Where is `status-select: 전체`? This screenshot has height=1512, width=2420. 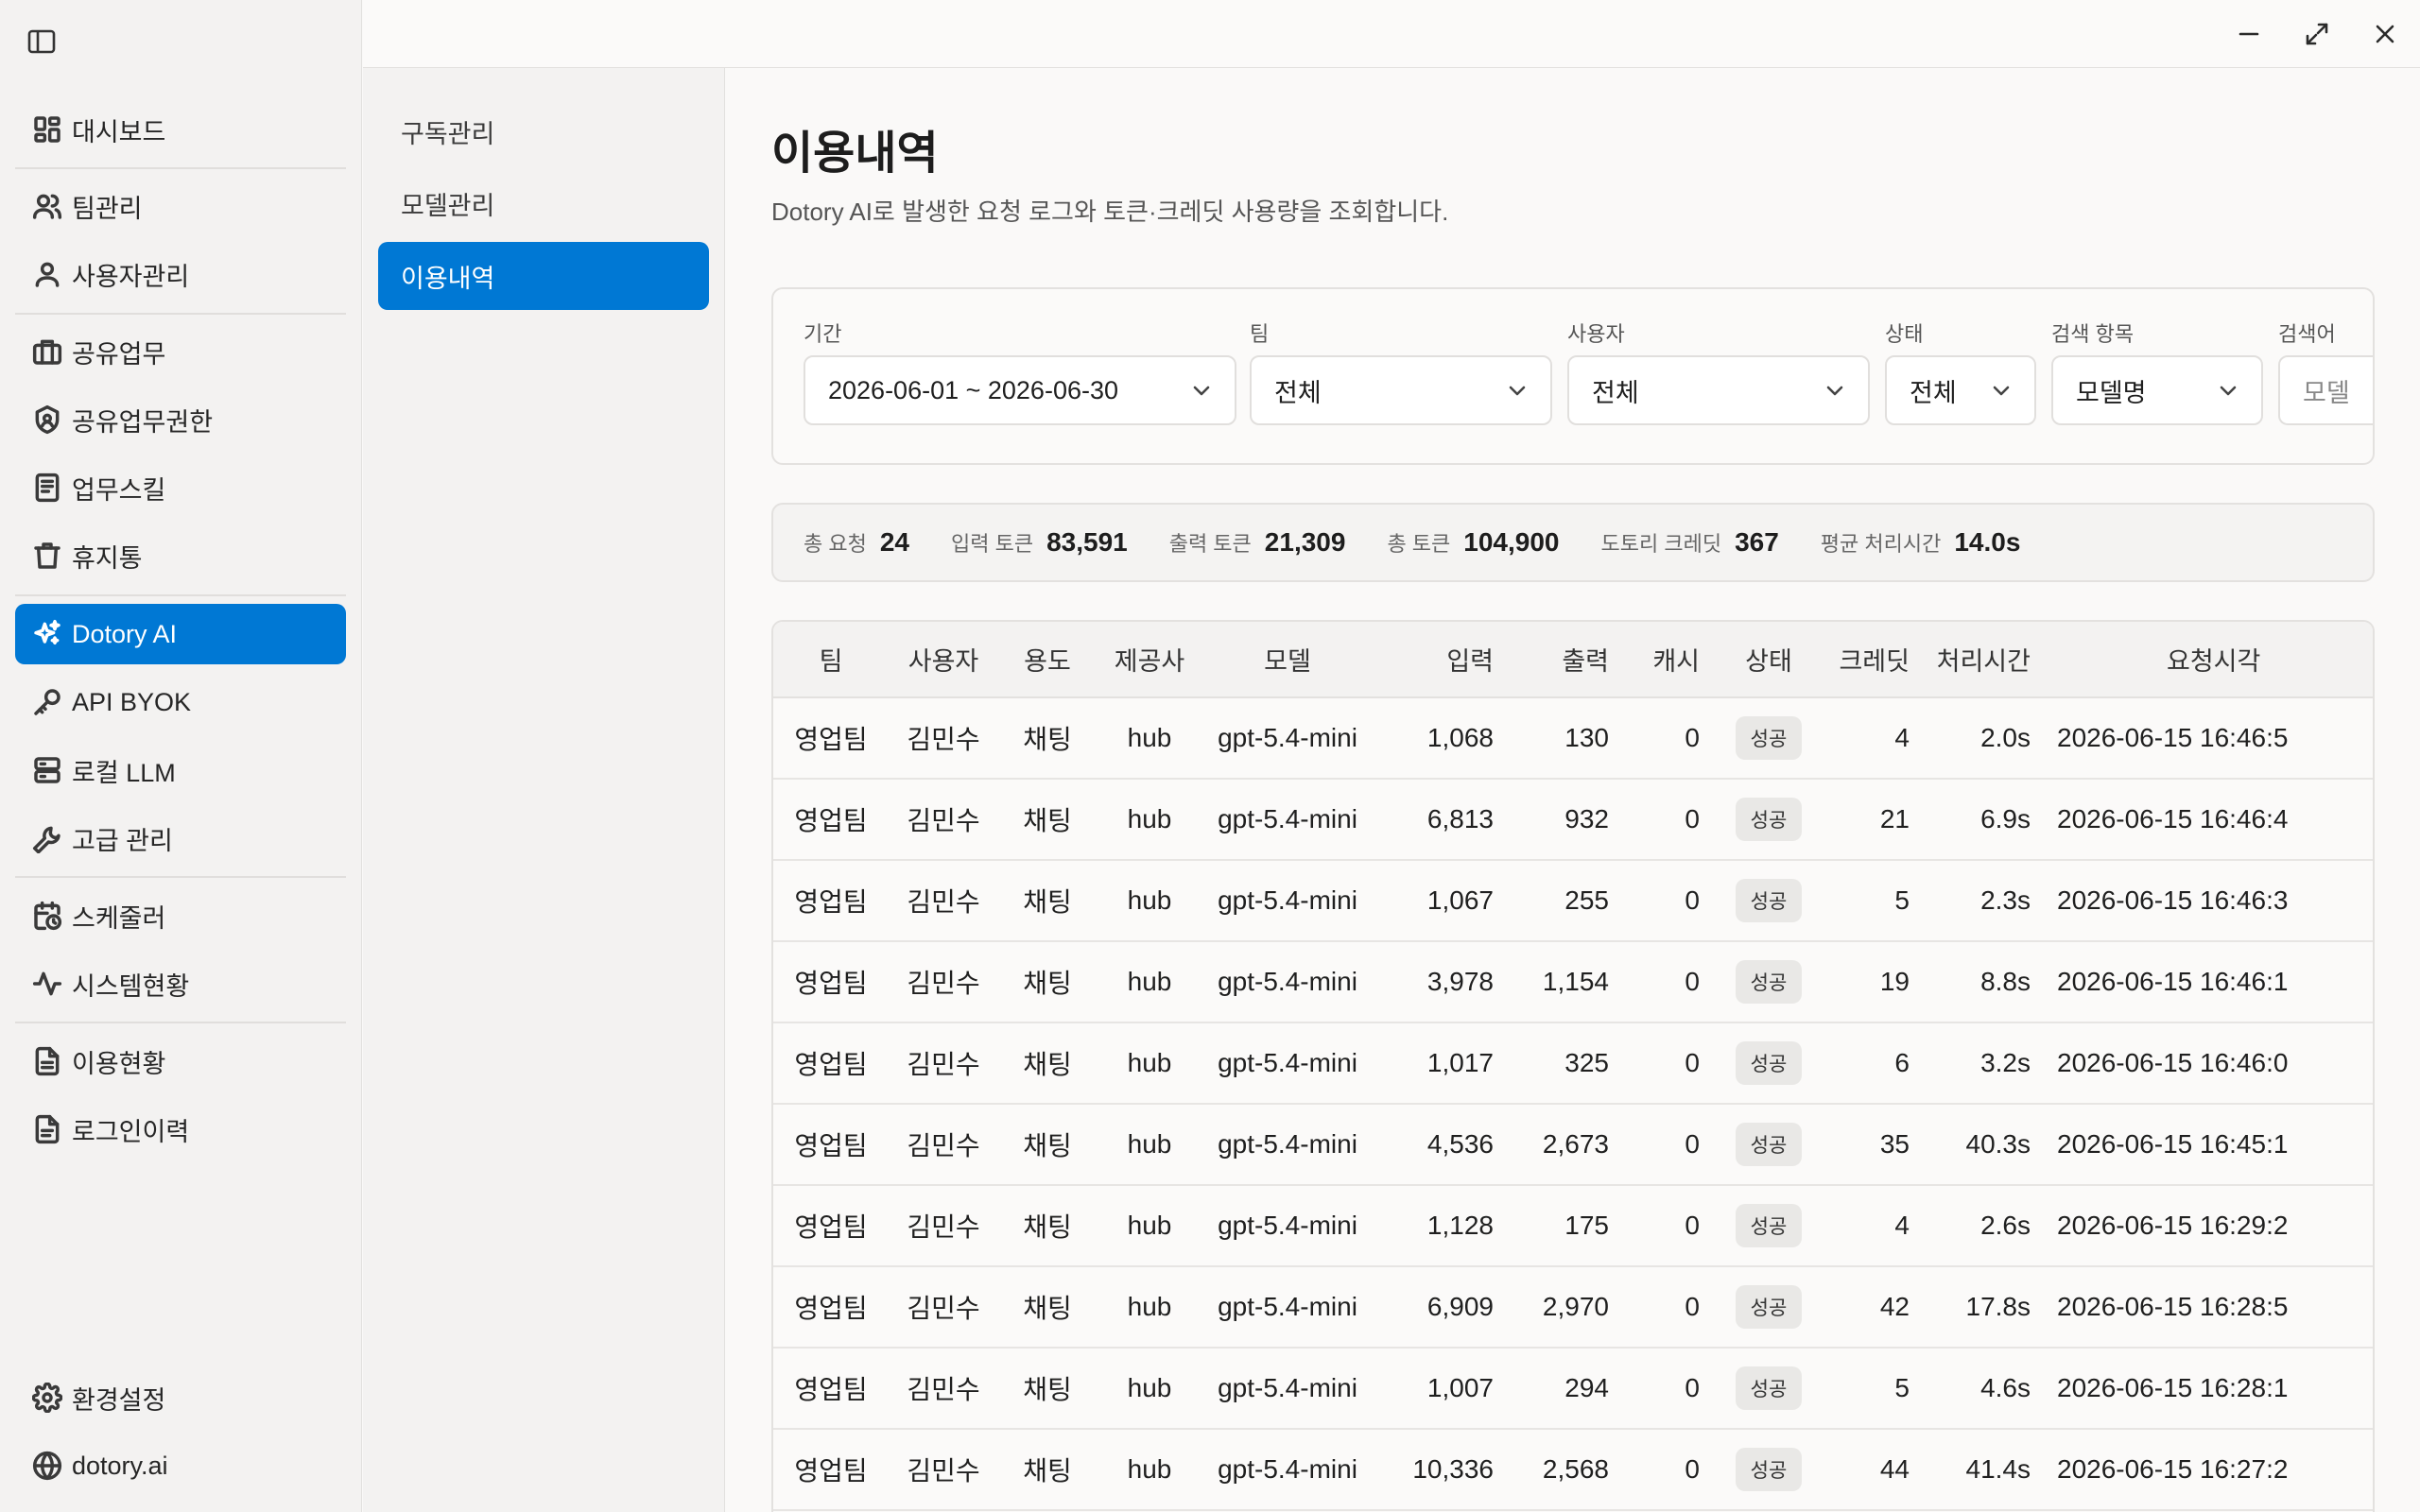 status-select: 전체 is located at coordinates (1961, 390).